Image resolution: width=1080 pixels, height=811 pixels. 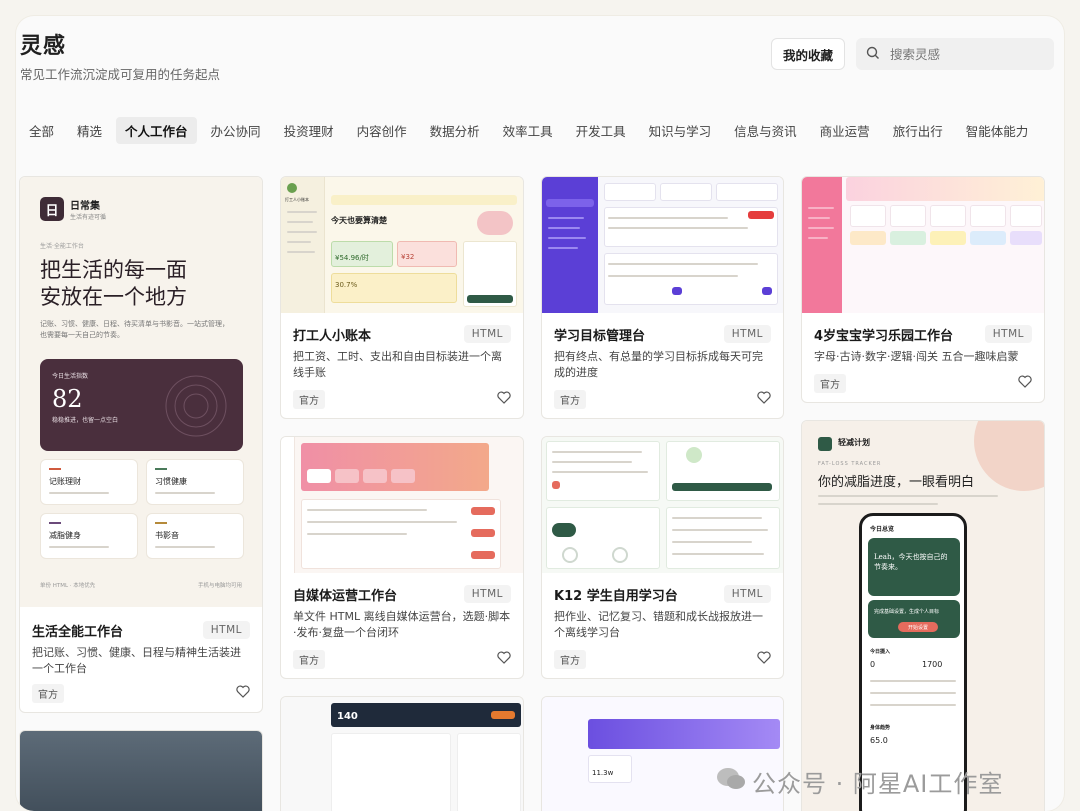 I want to click on search-box, so click(x=955, y=54).